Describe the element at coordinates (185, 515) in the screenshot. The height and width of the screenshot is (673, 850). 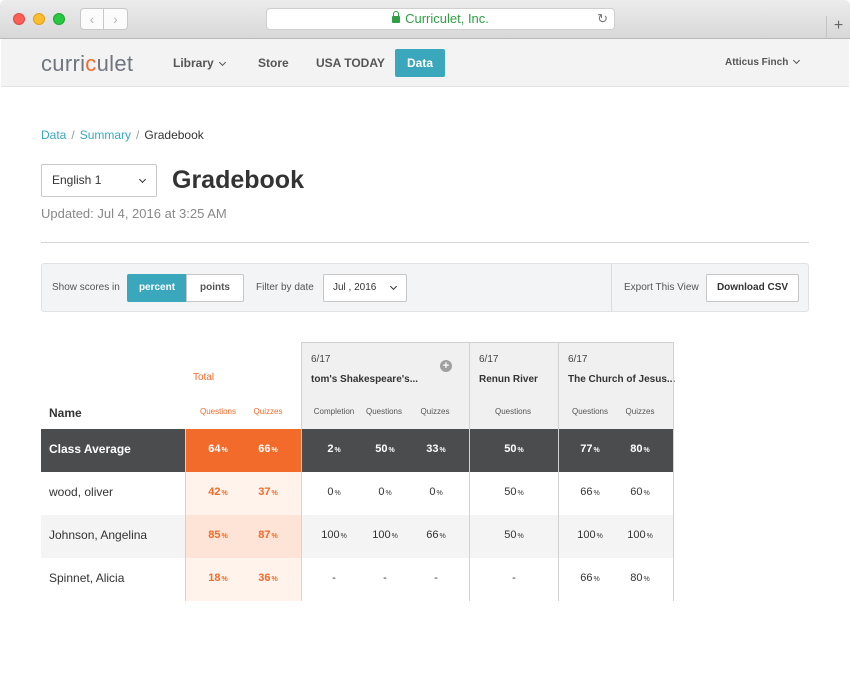
I see `column-divider` at that location.